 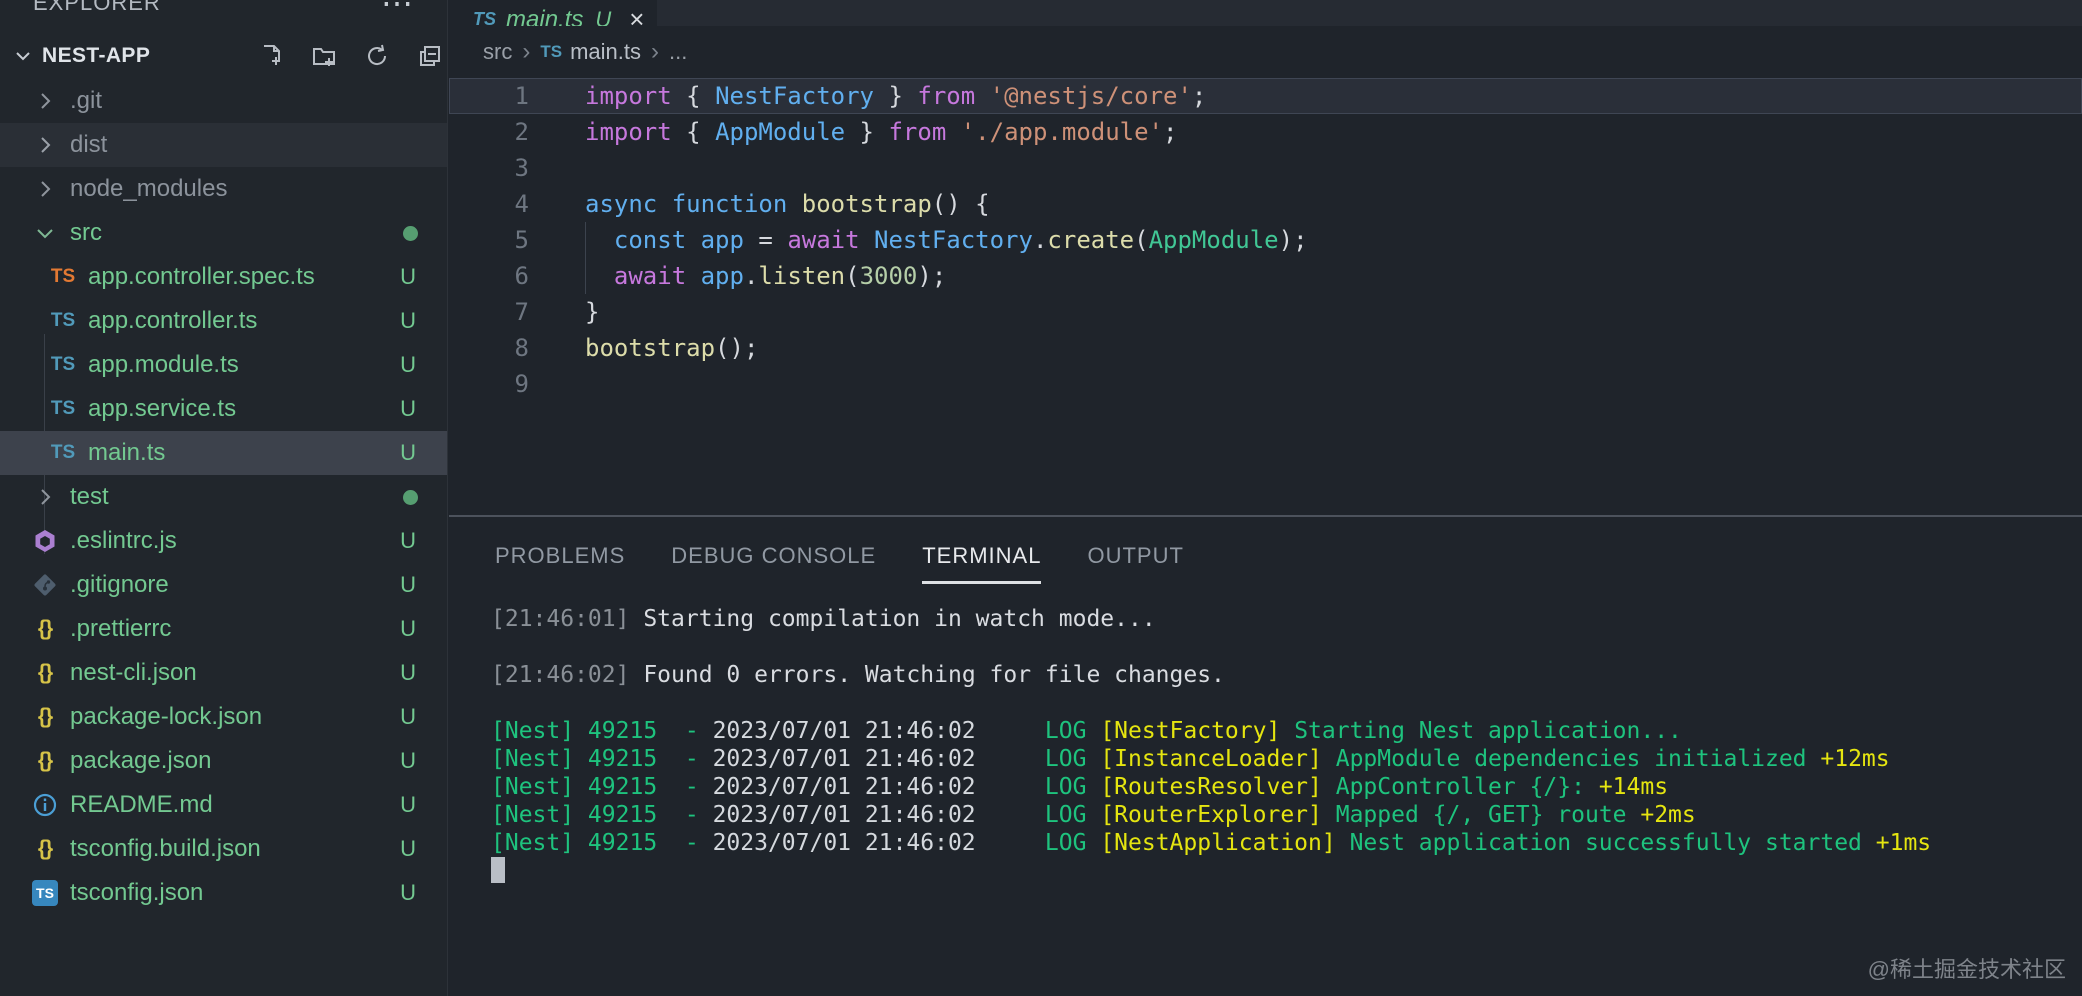 What do you see at coordinates (1265, 13) in the screenshot?
I see `tab-bar: TS main.ts U ×` at bounding box center [1265, 13].